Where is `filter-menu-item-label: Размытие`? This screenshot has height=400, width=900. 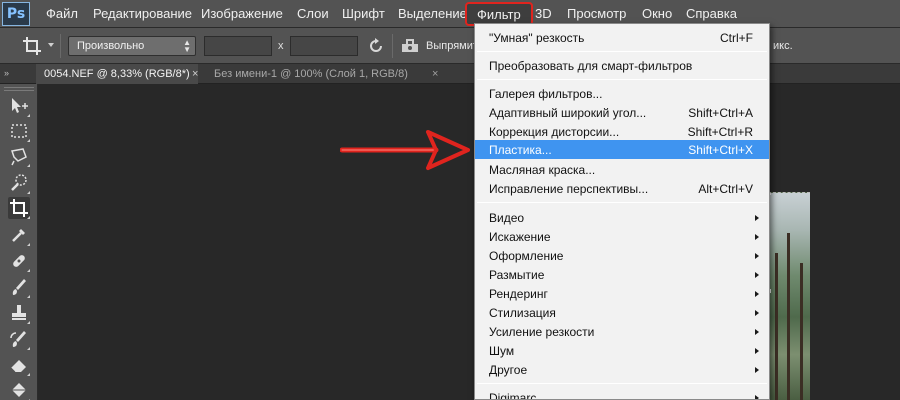 filter-menu-item-label: Размытие is located at coordinates (517, 275).